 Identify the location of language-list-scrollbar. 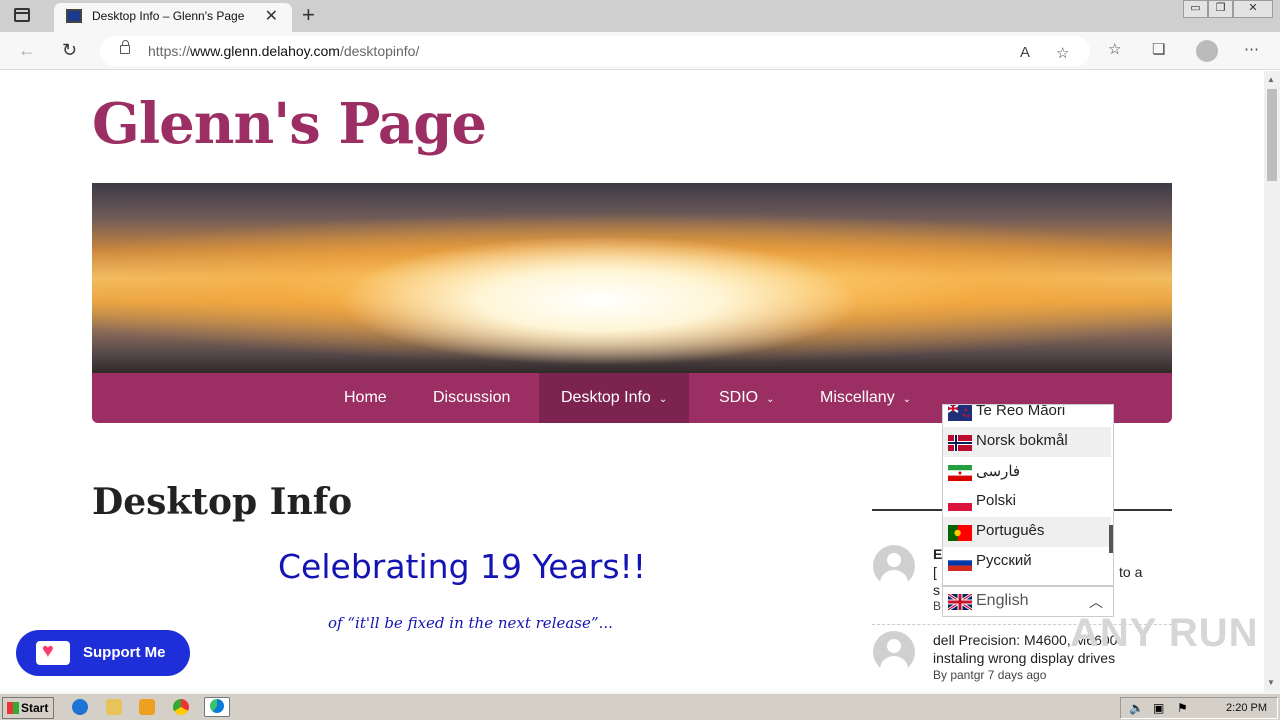
(1111, 539).